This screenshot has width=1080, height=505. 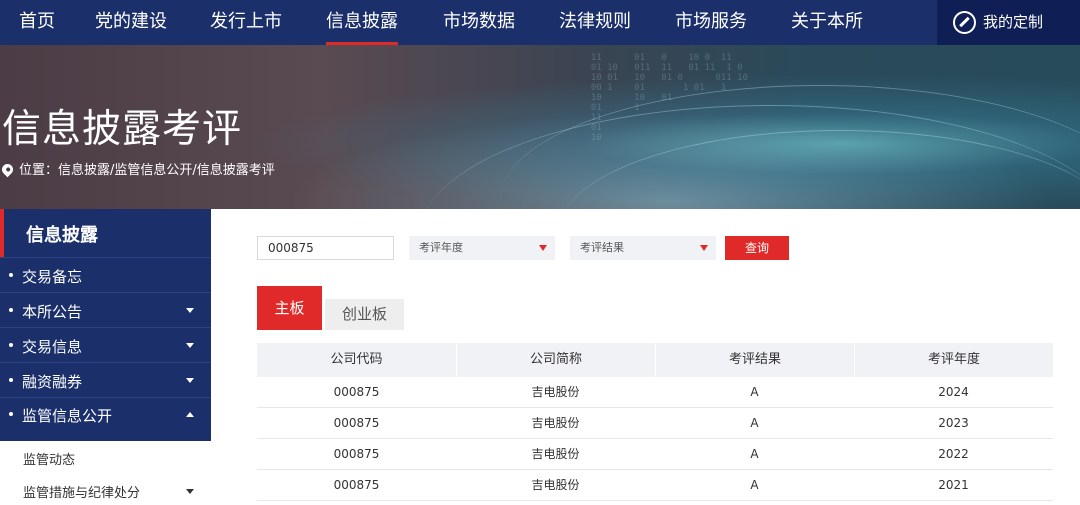 What do you see at coordinates (52, 277) in the screenshot?
I see `sidebar-item-label: 交易备忘` at bounding box center [52, 277].